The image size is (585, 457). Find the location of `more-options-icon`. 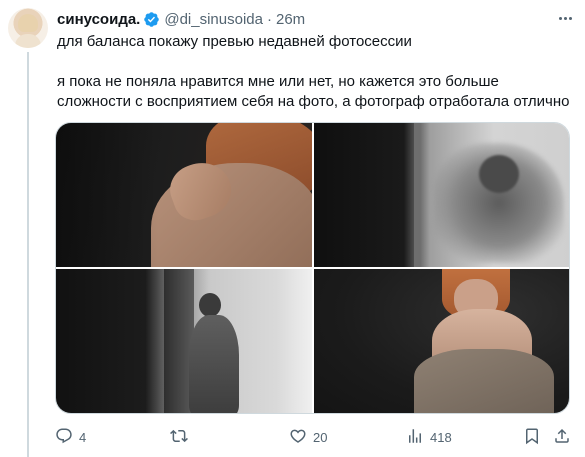

more-options-icon is located at coordinates (565, 18).